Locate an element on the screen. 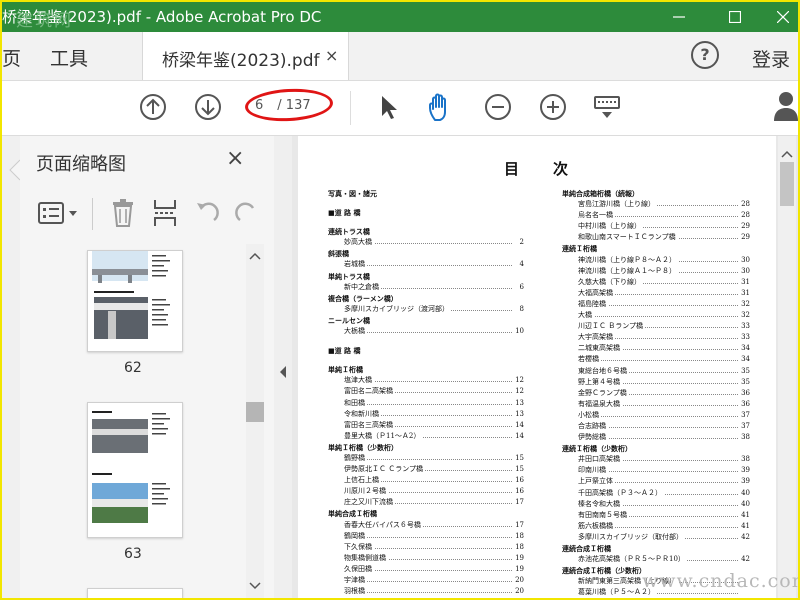 The image size is (800, 600). thumbnail-options-icon is located at coordinates (59, 214).